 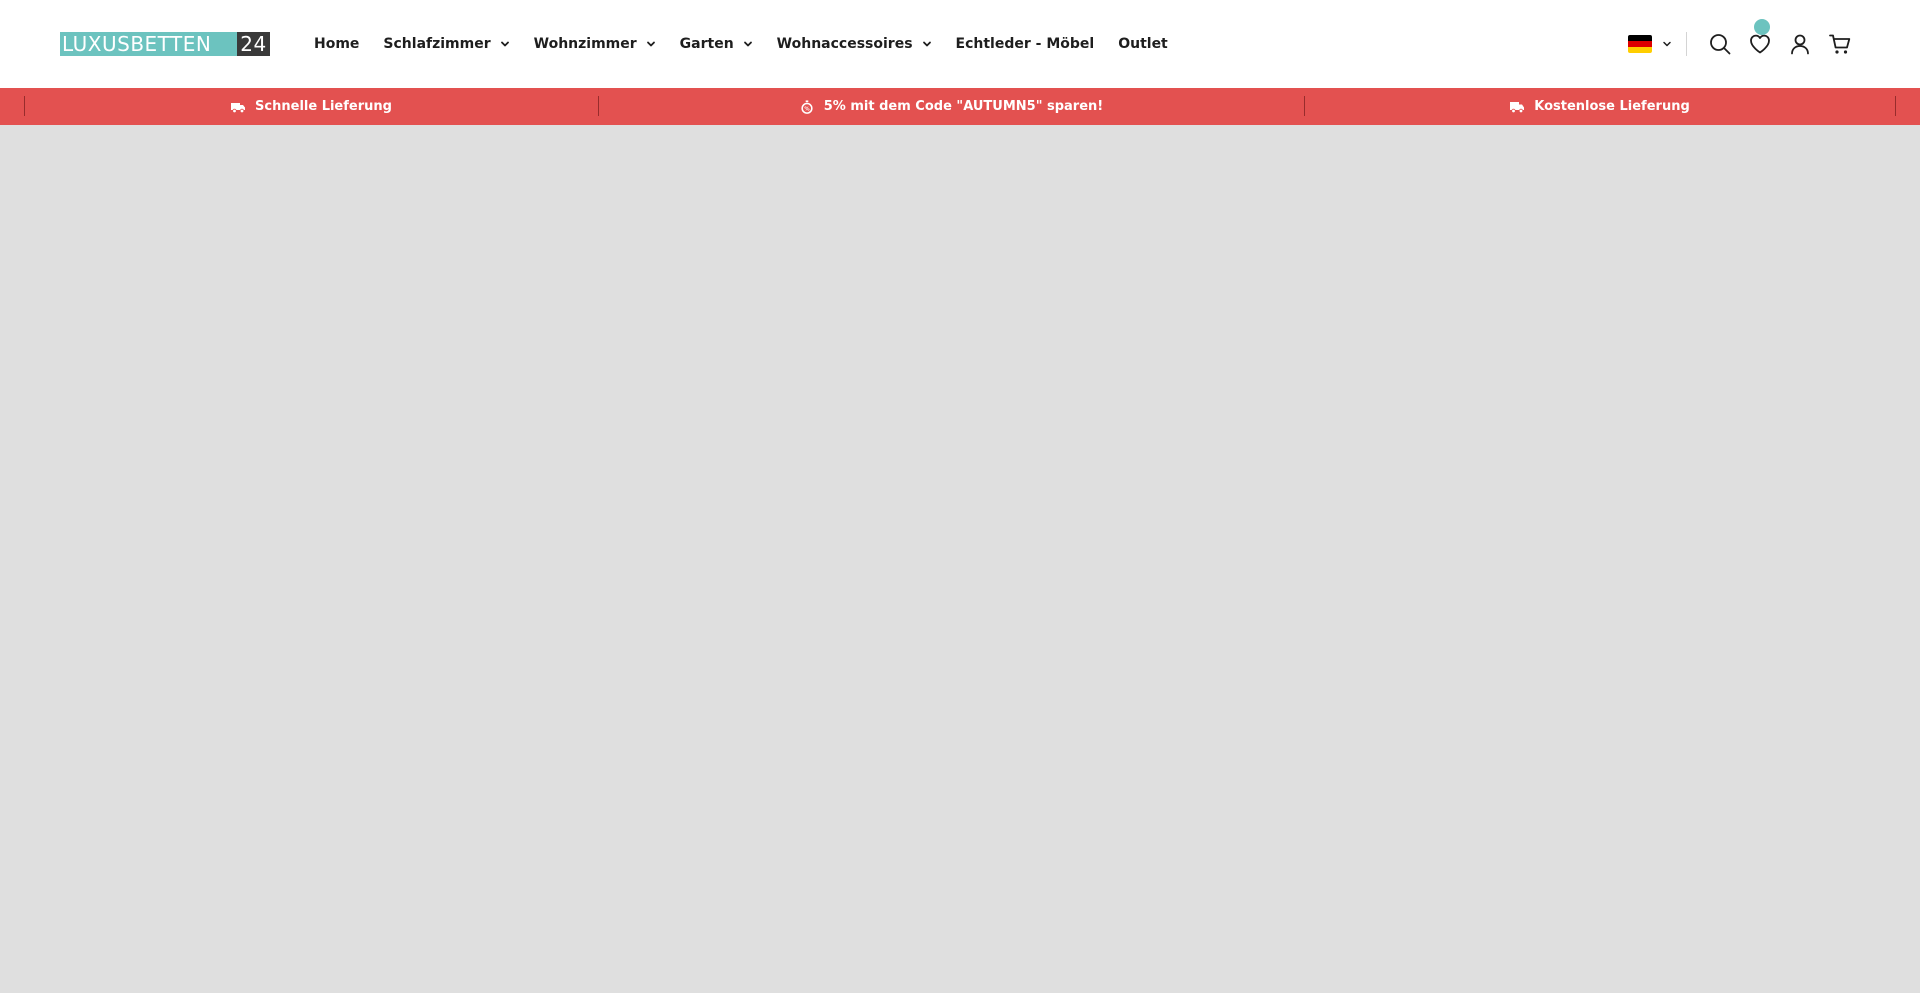 What do you see at coordinates (323, 106) in the screenshot?
I see `promo-text: Schnelle Lieferung` at bounding box center [323, 106].